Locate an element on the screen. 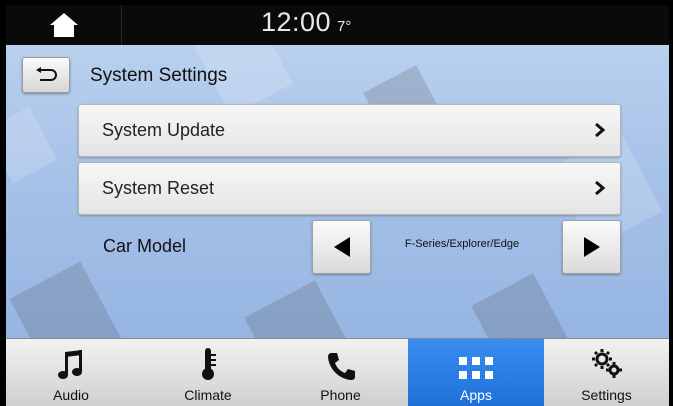 The height and width of the screenshot is (406, 673). nav-phone: Phone is located at coordinates (340, 372).